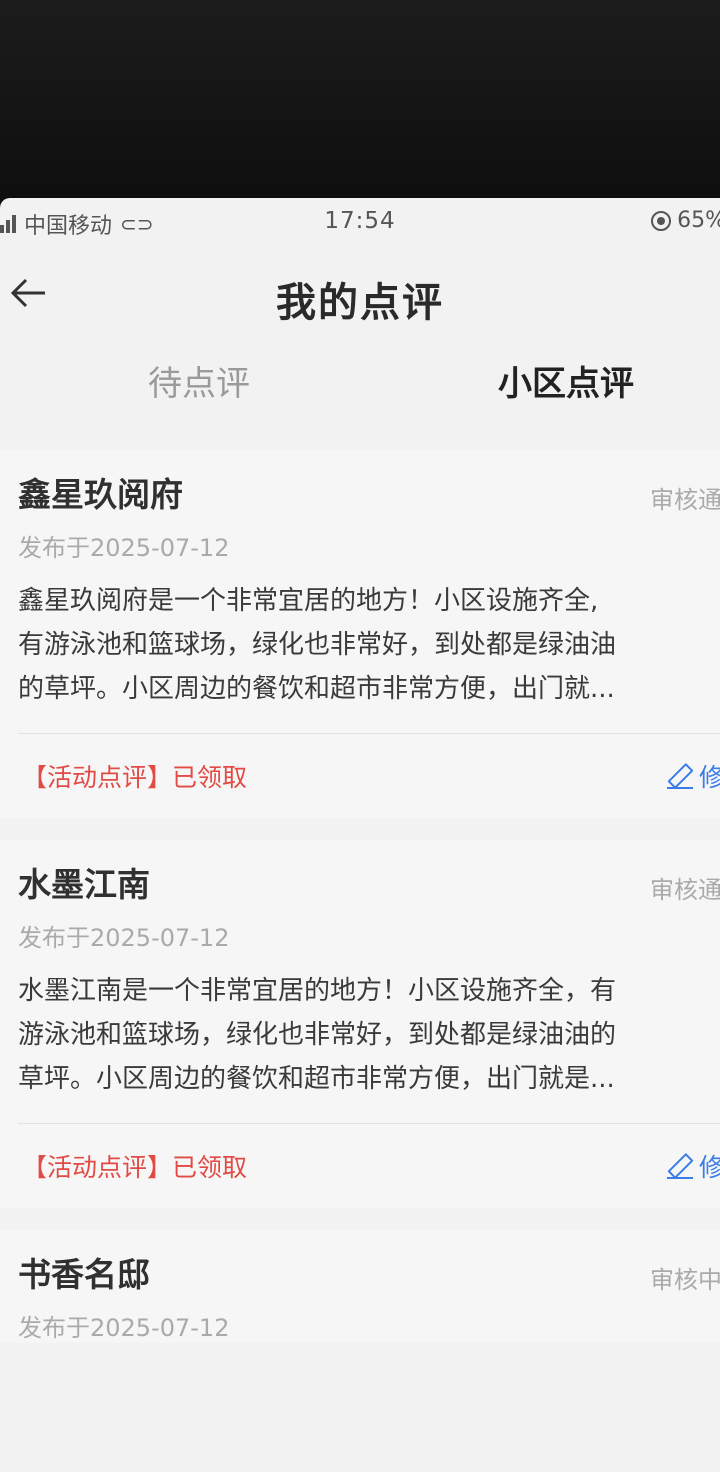 This screenshot has width=720, height=1472. I want to click on rotation-lock-icon, so click(661, 220).